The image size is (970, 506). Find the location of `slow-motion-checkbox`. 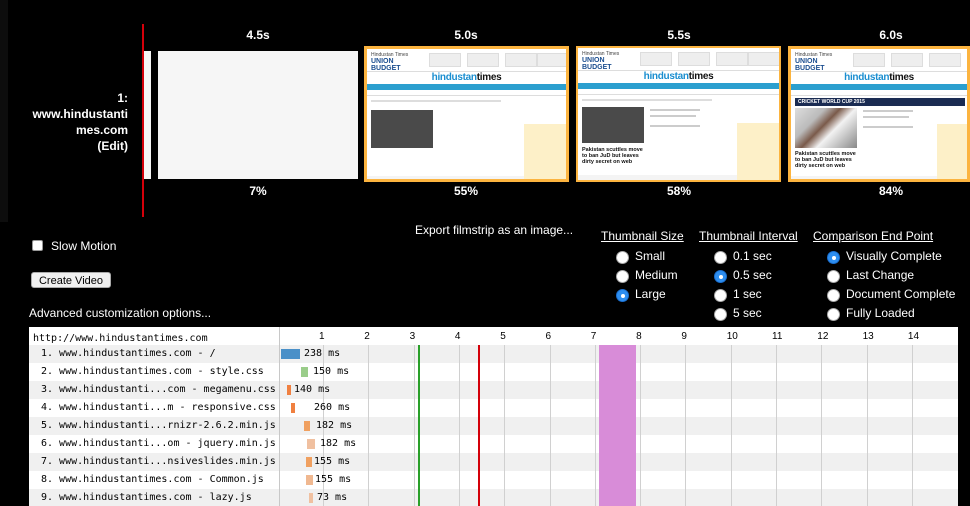

slow-motion-checkbox is located at coordinates (37, 245).